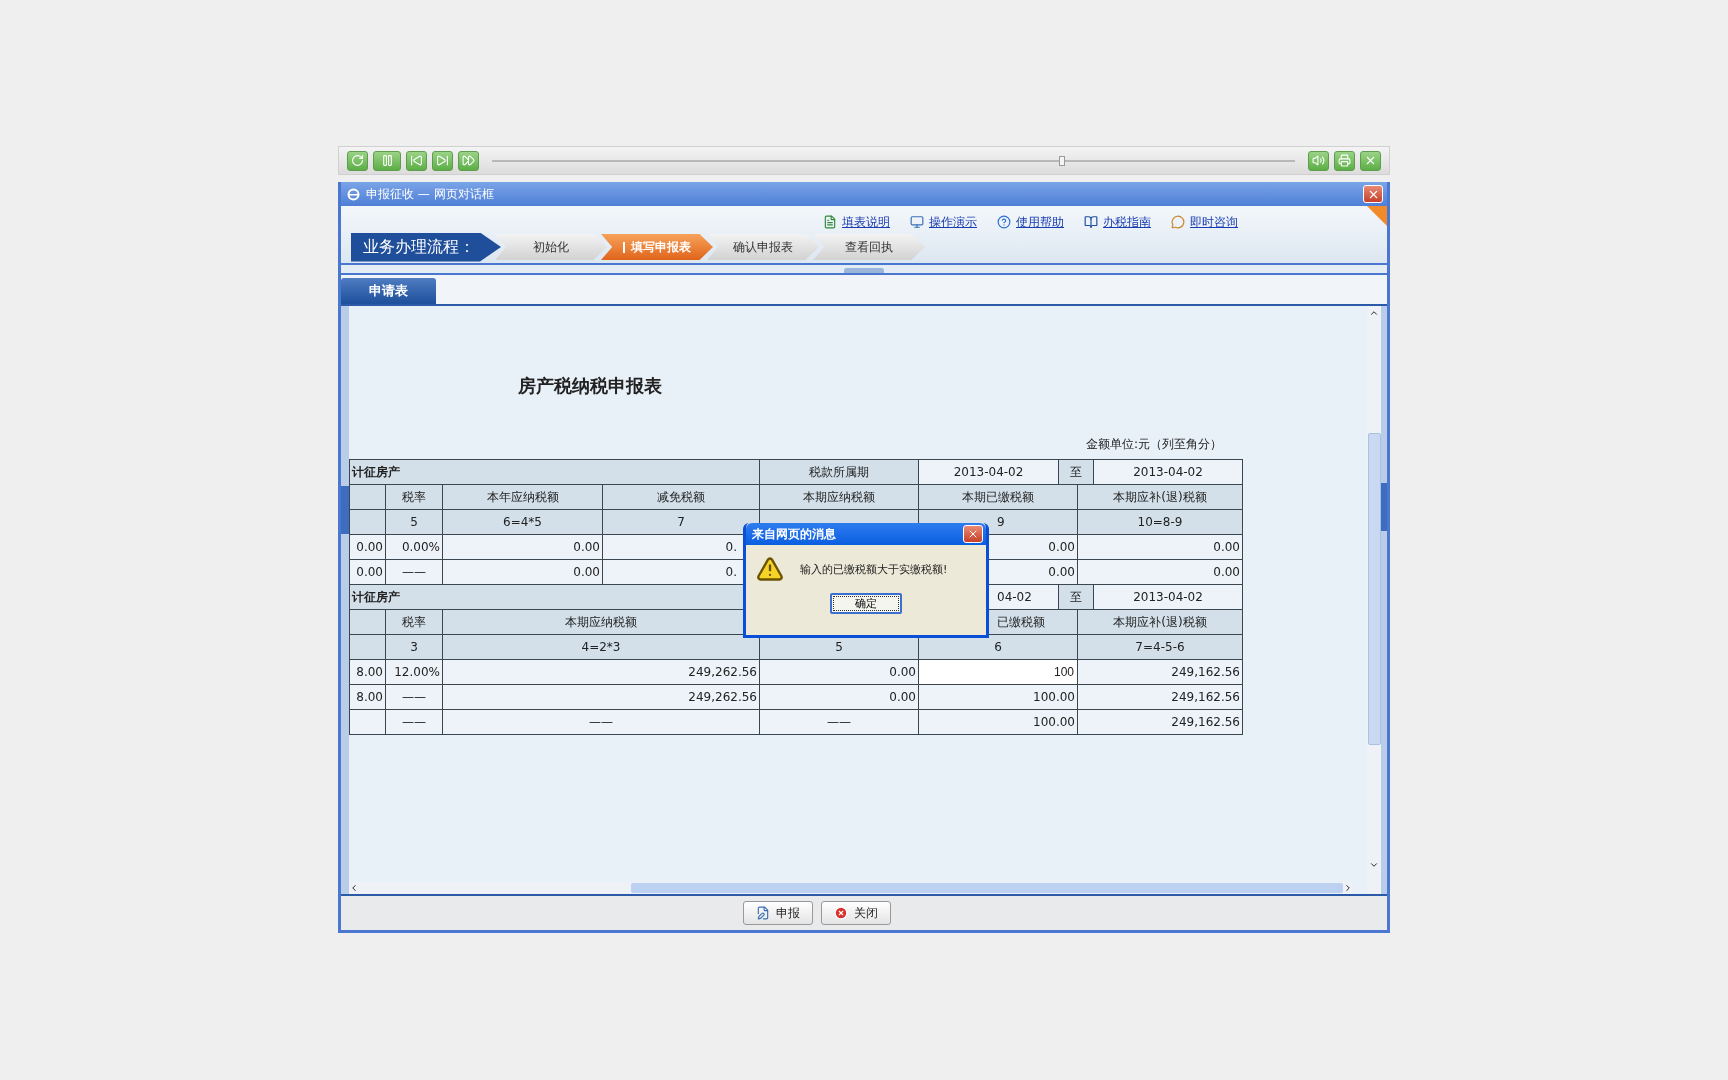 This screenshot has width=1728, height=1080. I want to click on form-title: 房产税纳税申报表, so click(590, 386).